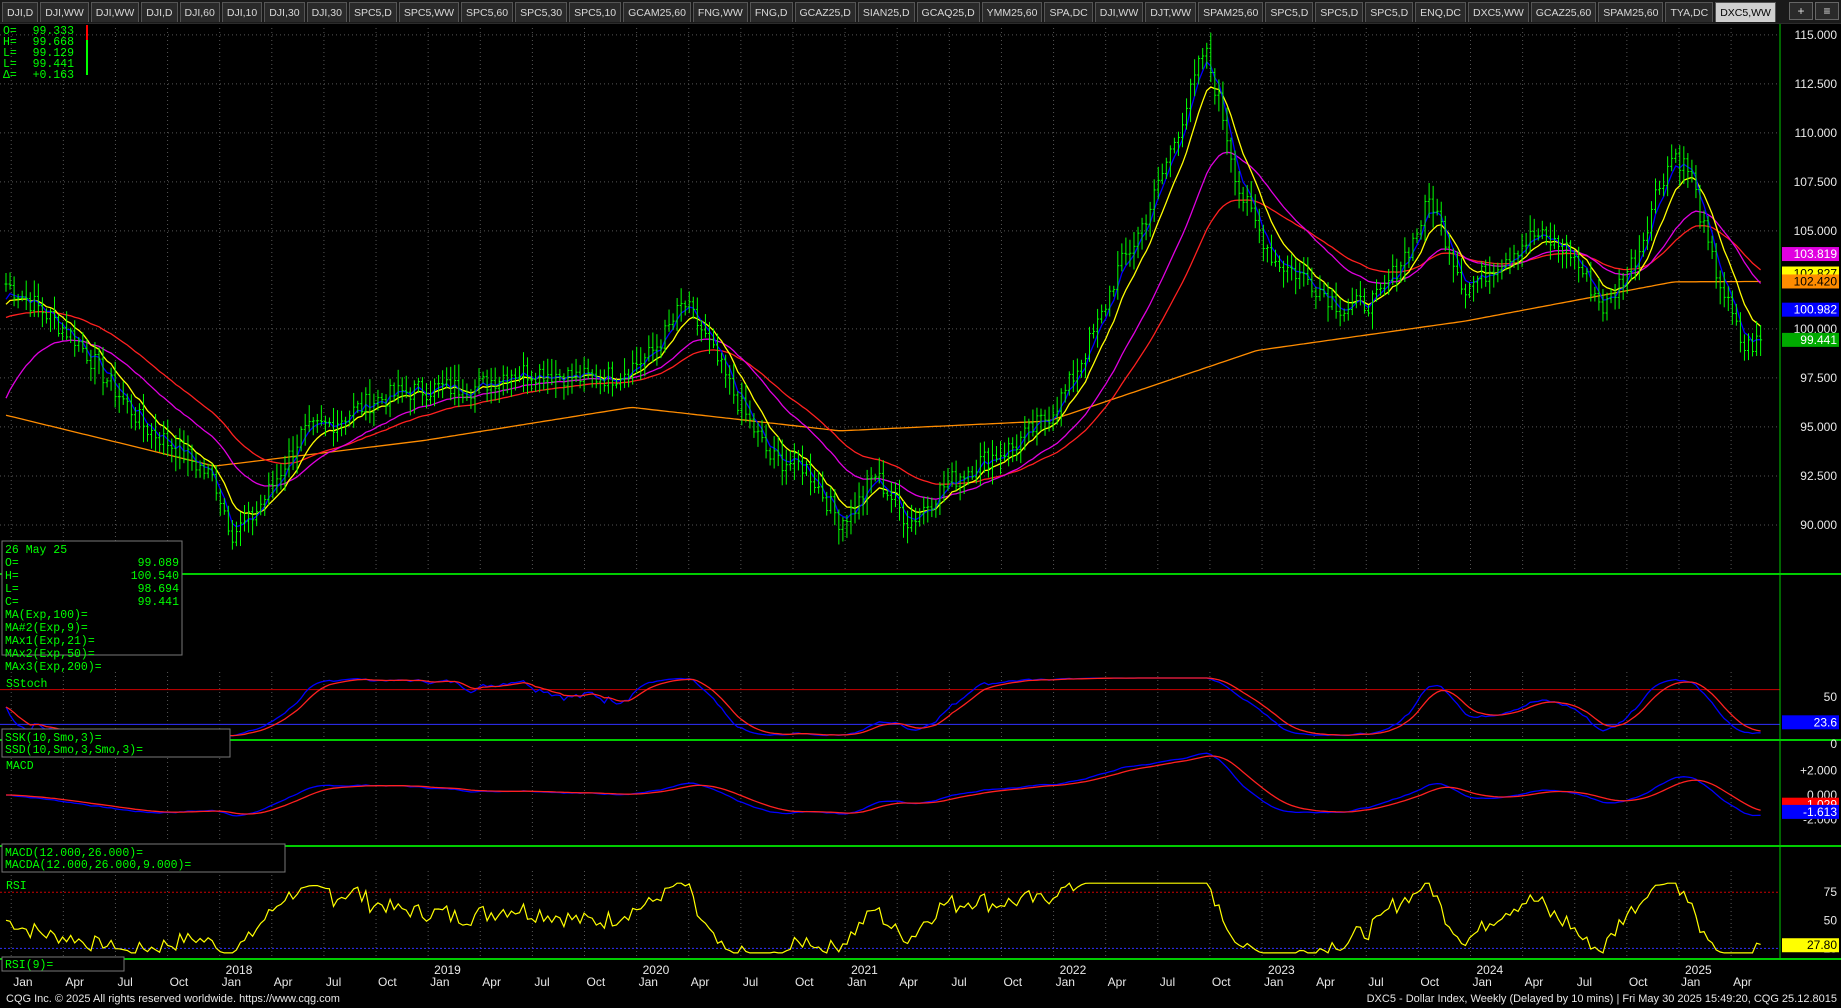 Image resolution: width=1841 pixels, height=1008 pixels. What do you see at coordinates (50, 641) in the screenshot?
I see `info-ma21-label: MAx1(Exp,21)=` at bounding box center [50, 641].